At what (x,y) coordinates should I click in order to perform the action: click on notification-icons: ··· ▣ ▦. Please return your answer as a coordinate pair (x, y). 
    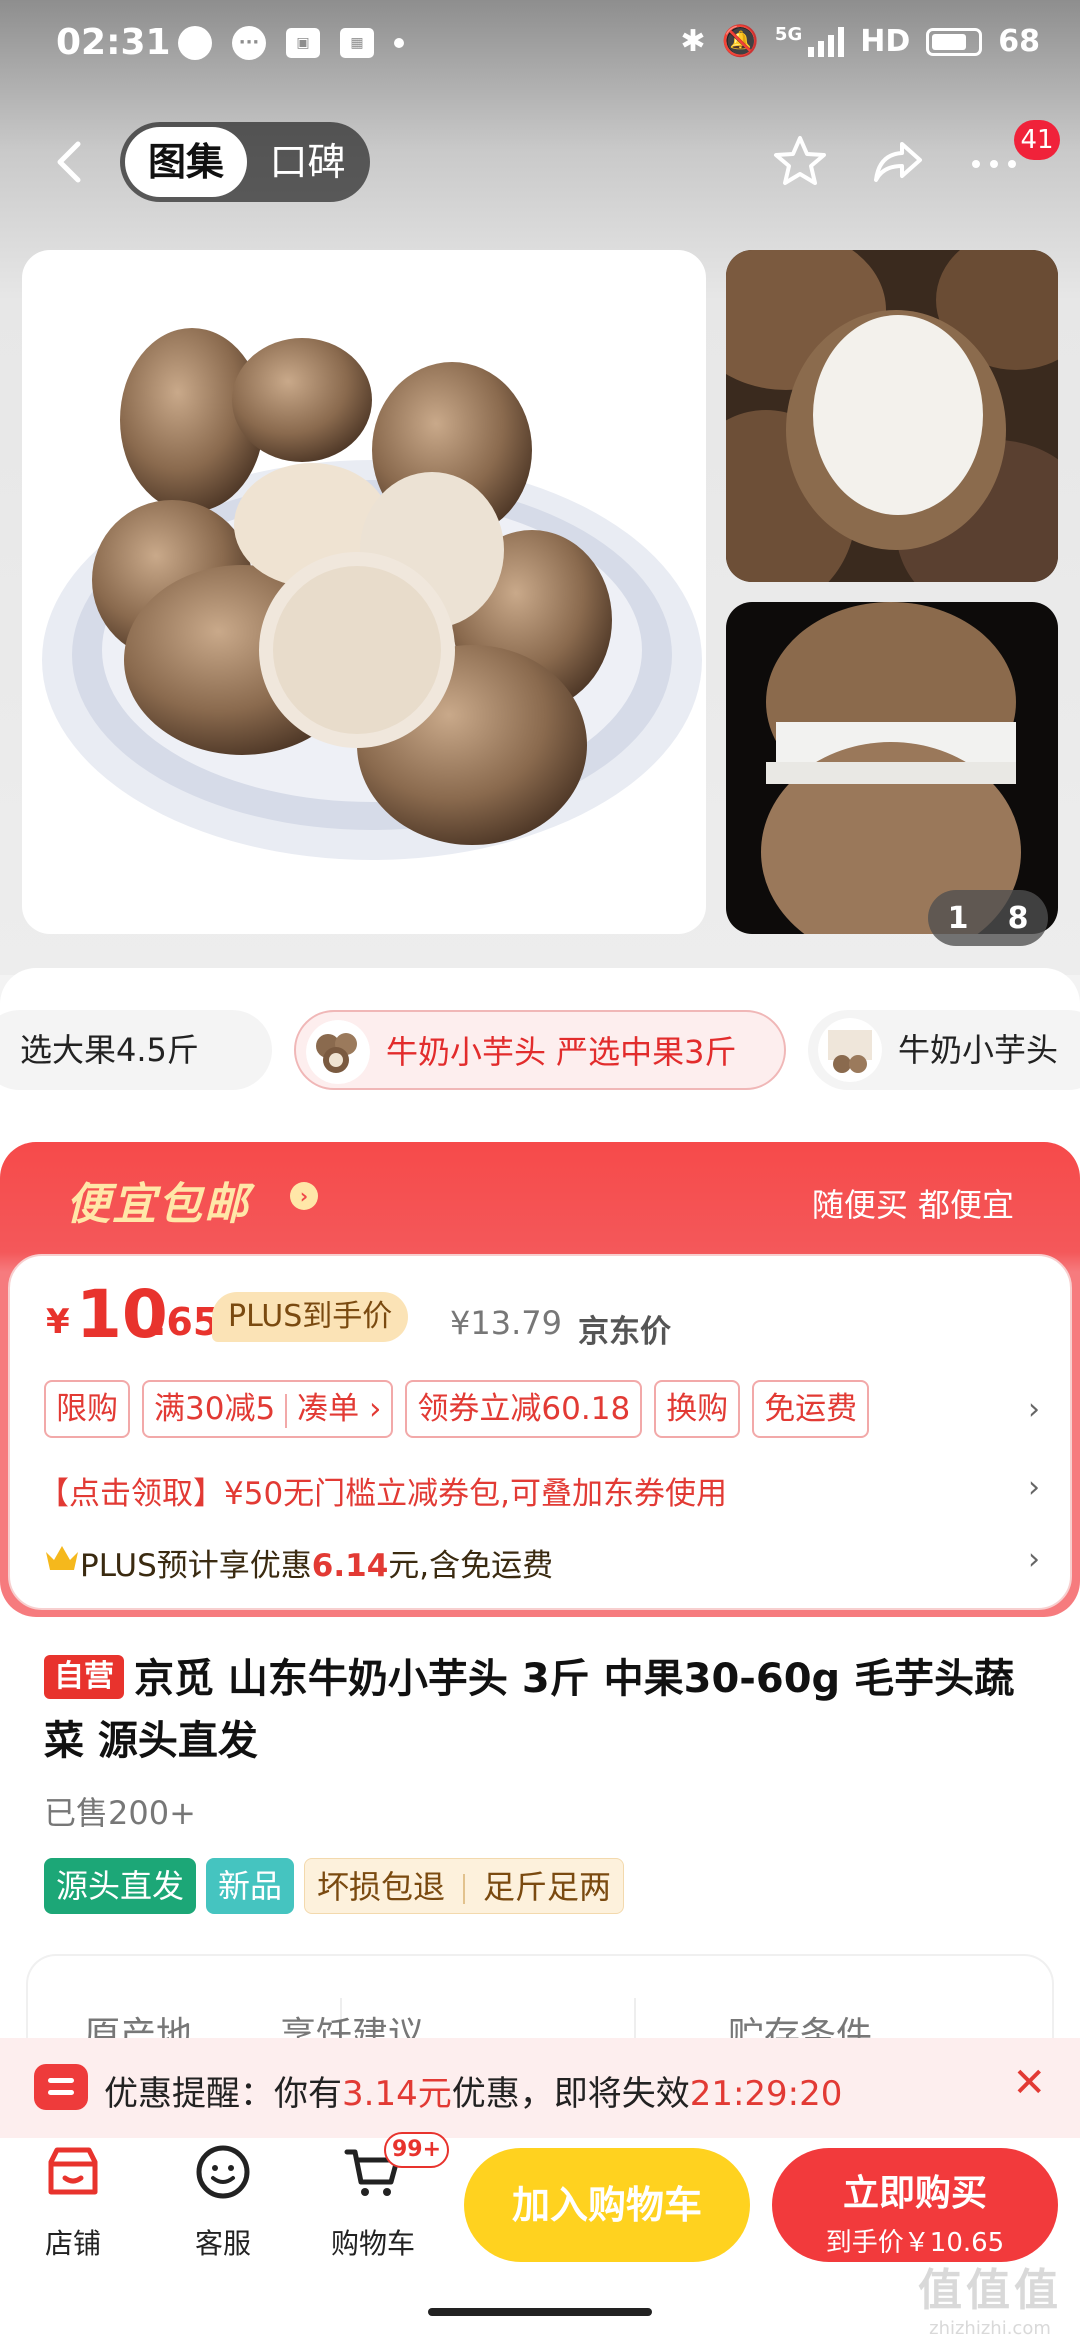
    Looking at the image, I should click on (291, 43).